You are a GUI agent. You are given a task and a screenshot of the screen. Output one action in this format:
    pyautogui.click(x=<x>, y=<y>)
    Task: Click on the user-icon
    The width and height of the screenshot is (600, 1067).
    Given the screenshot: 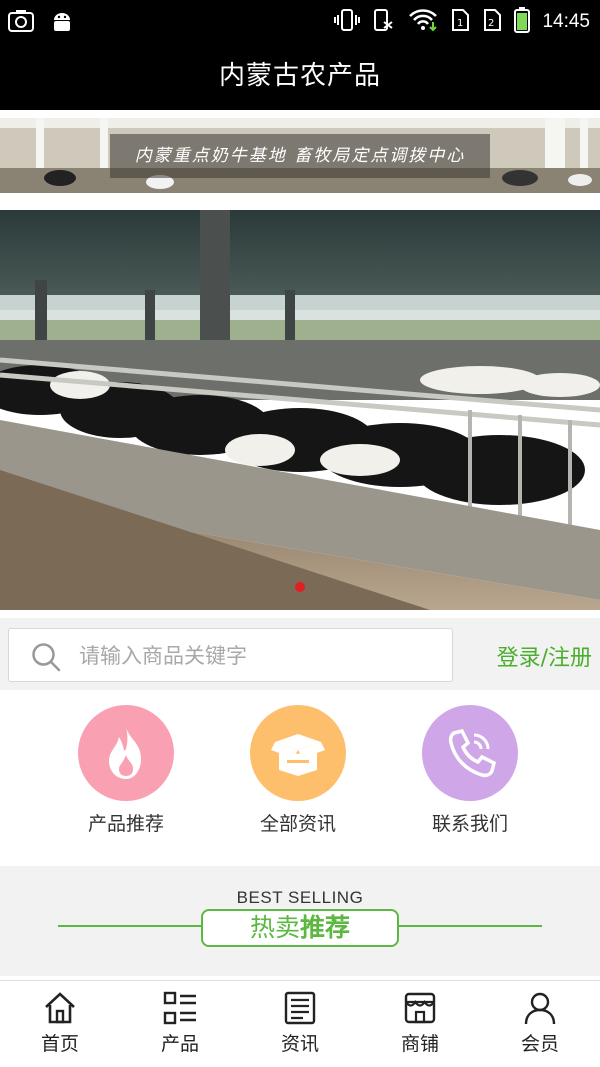 What is the action you would take?
    pyautogui.click(x=540, y=1008)
    